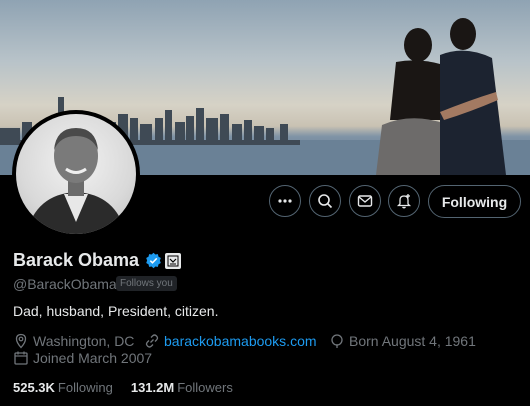 Image resolution: width=530 pixels, height=406 pixels. What do you see at coordinates (474, 201) in the screenshot?
I see `following-button: Following` at bounding box center [474, 201].